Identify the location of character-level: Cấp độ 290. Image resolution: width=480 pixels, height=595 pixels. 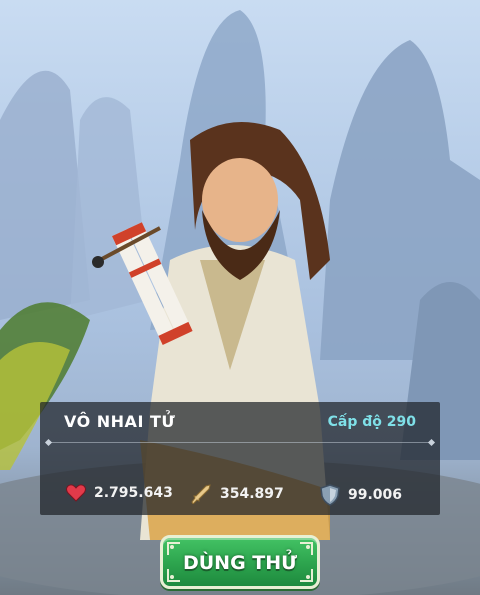
(371, 422).